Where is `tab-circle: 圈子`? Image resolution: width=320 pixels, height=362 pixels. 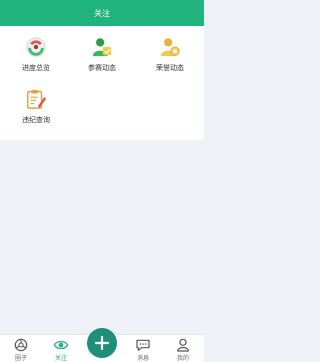 tab-circle: 圈子 is located at coordinates (21, 348).